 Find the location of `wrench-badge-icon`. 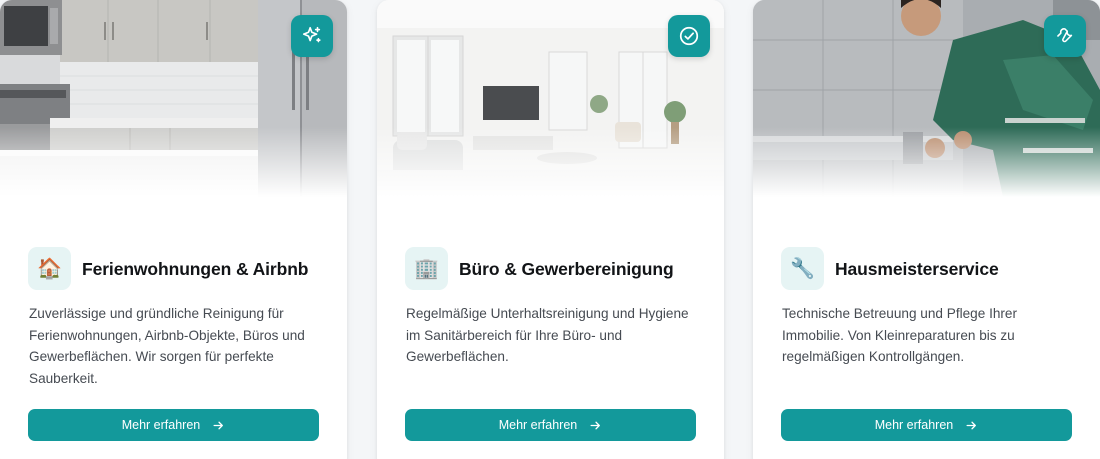

wrench-badge-icon is located at coordinates (1065, 36).